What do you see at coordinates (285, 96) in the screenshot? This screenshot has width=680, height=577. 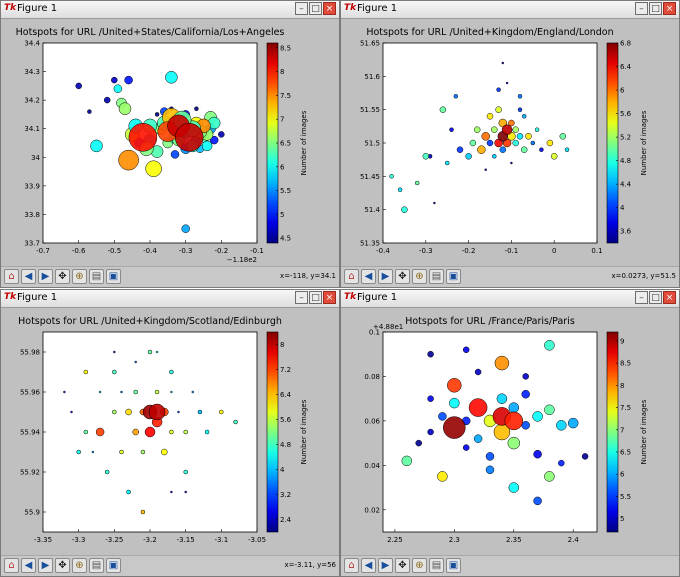 I see `colorbar-tick-label: 7.5` at bounding box center [285, 96].